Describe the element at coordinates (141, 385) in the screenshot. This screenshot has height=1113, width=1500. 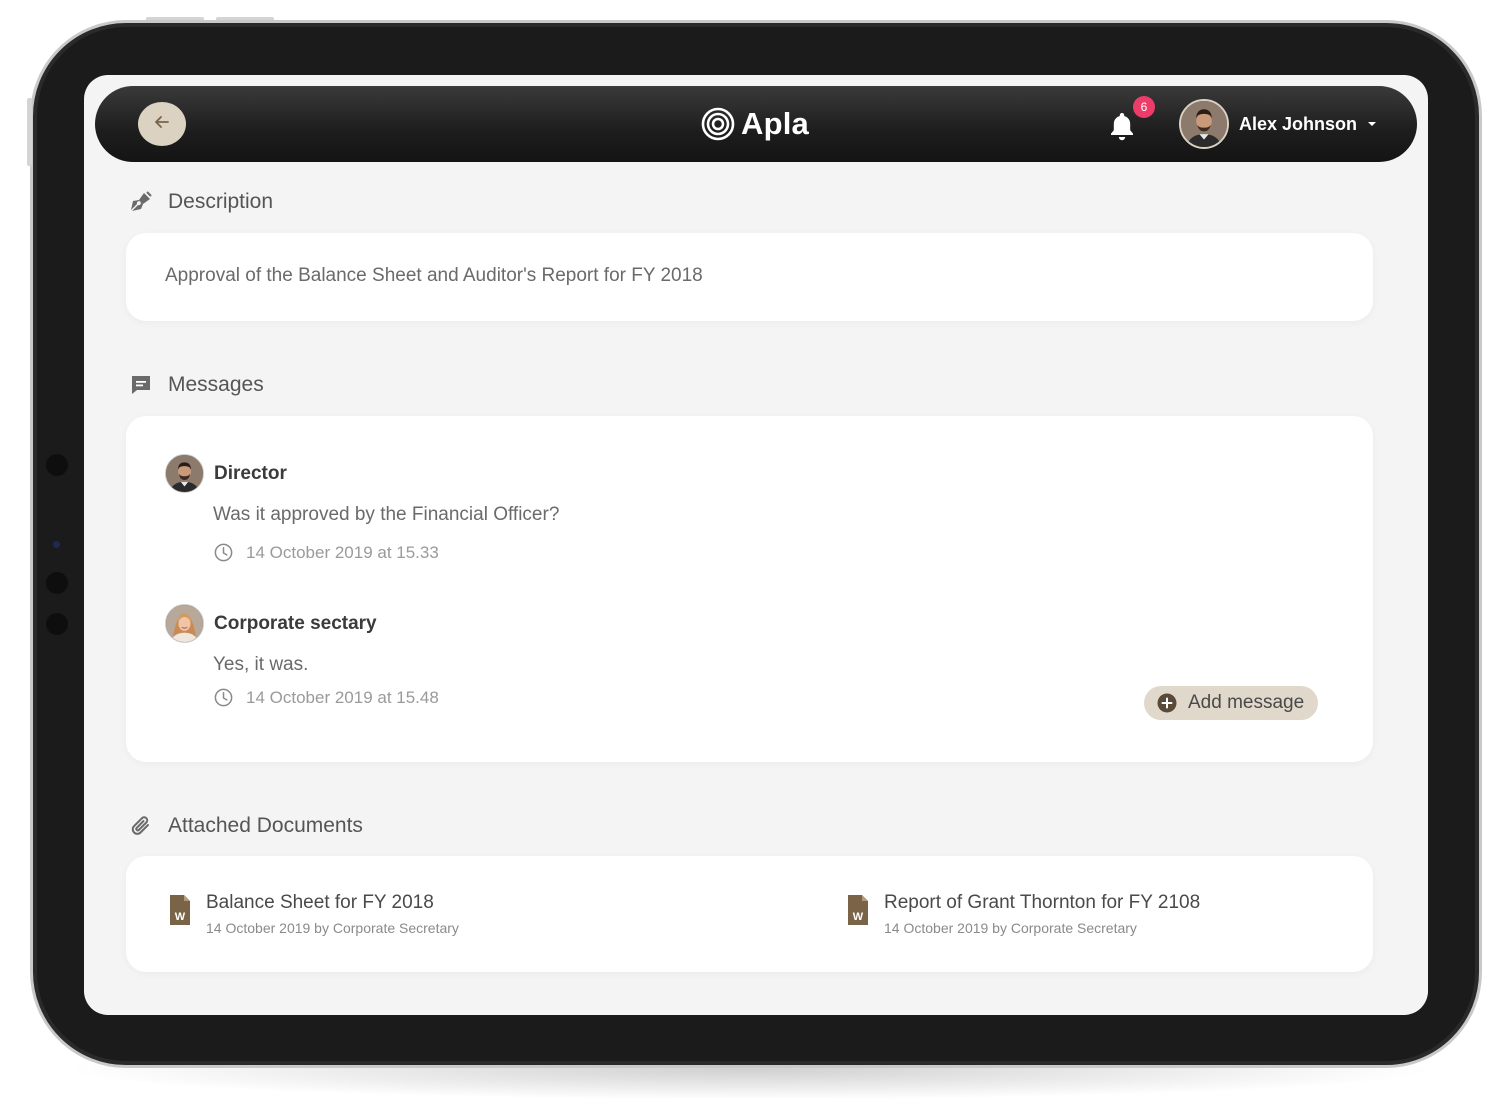
I see `chat-bubble-icon` at that location.